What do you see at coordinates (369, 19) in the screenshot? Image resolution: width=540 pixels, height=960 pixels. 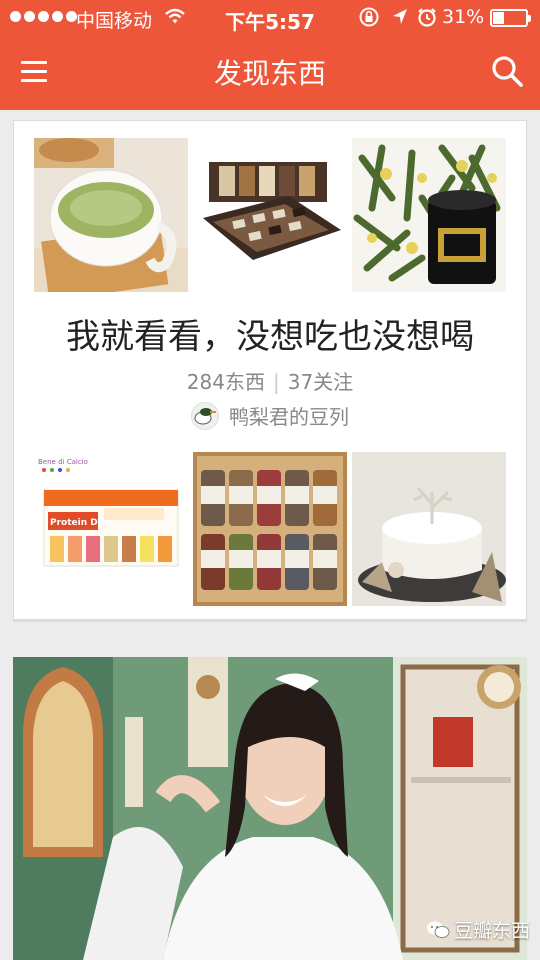 I see `rotation-lock-icon` at bounding box center [369, 19].